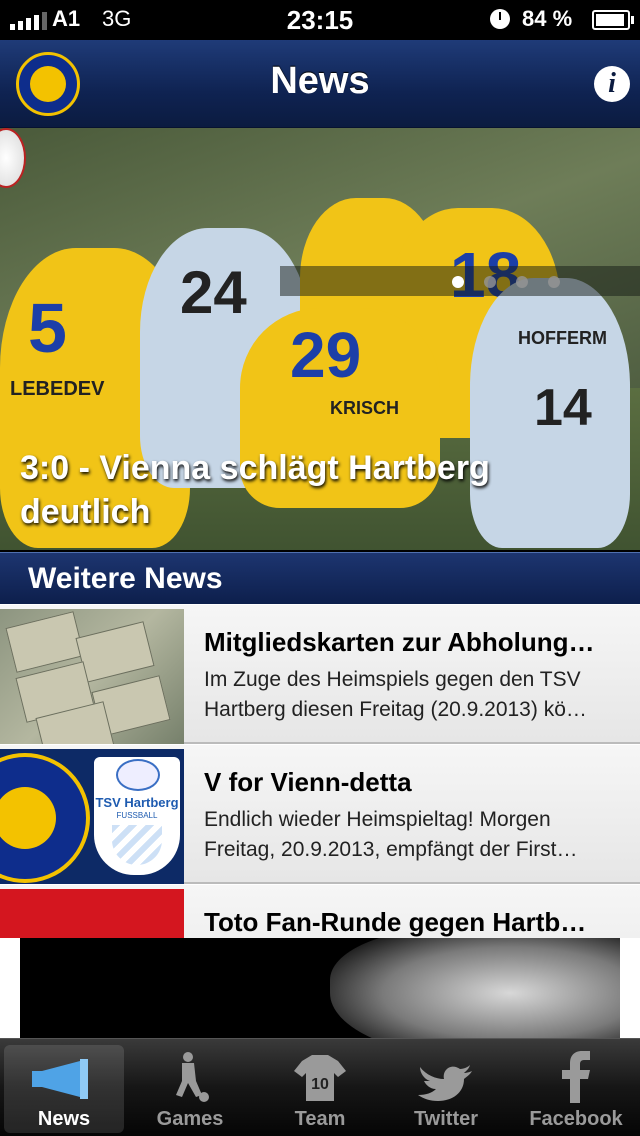  I want to click on opponent-logo-name: TSV Hartberg, so click(137, 802).